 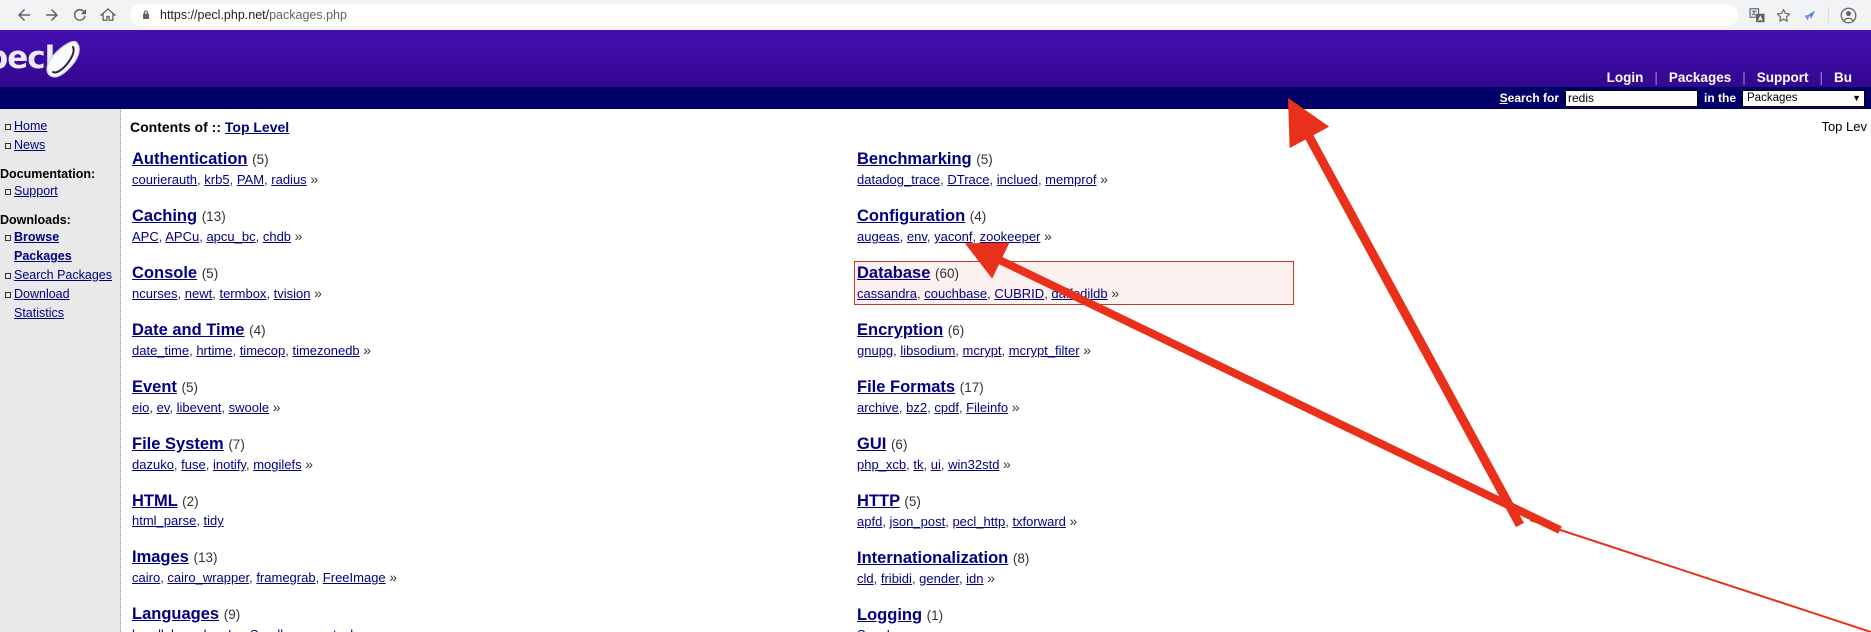 What do you see at coordinates (1848, 15) in the screenshot?
I see `profile-avatar-icon` at bounding box center [1848, 15].